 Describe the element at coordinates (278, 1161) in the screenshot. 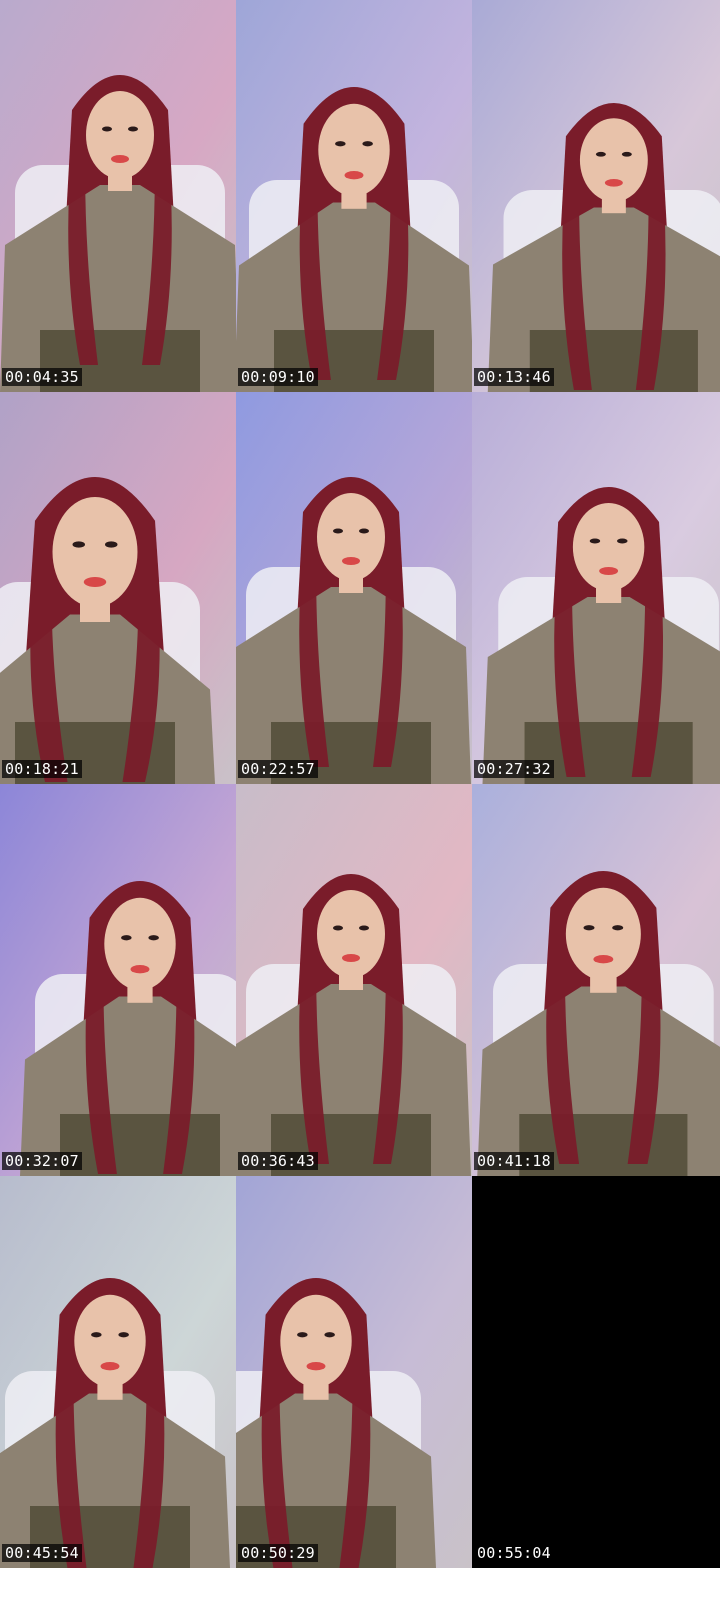

I see `timestamp-label: 00:36:43` at that location.